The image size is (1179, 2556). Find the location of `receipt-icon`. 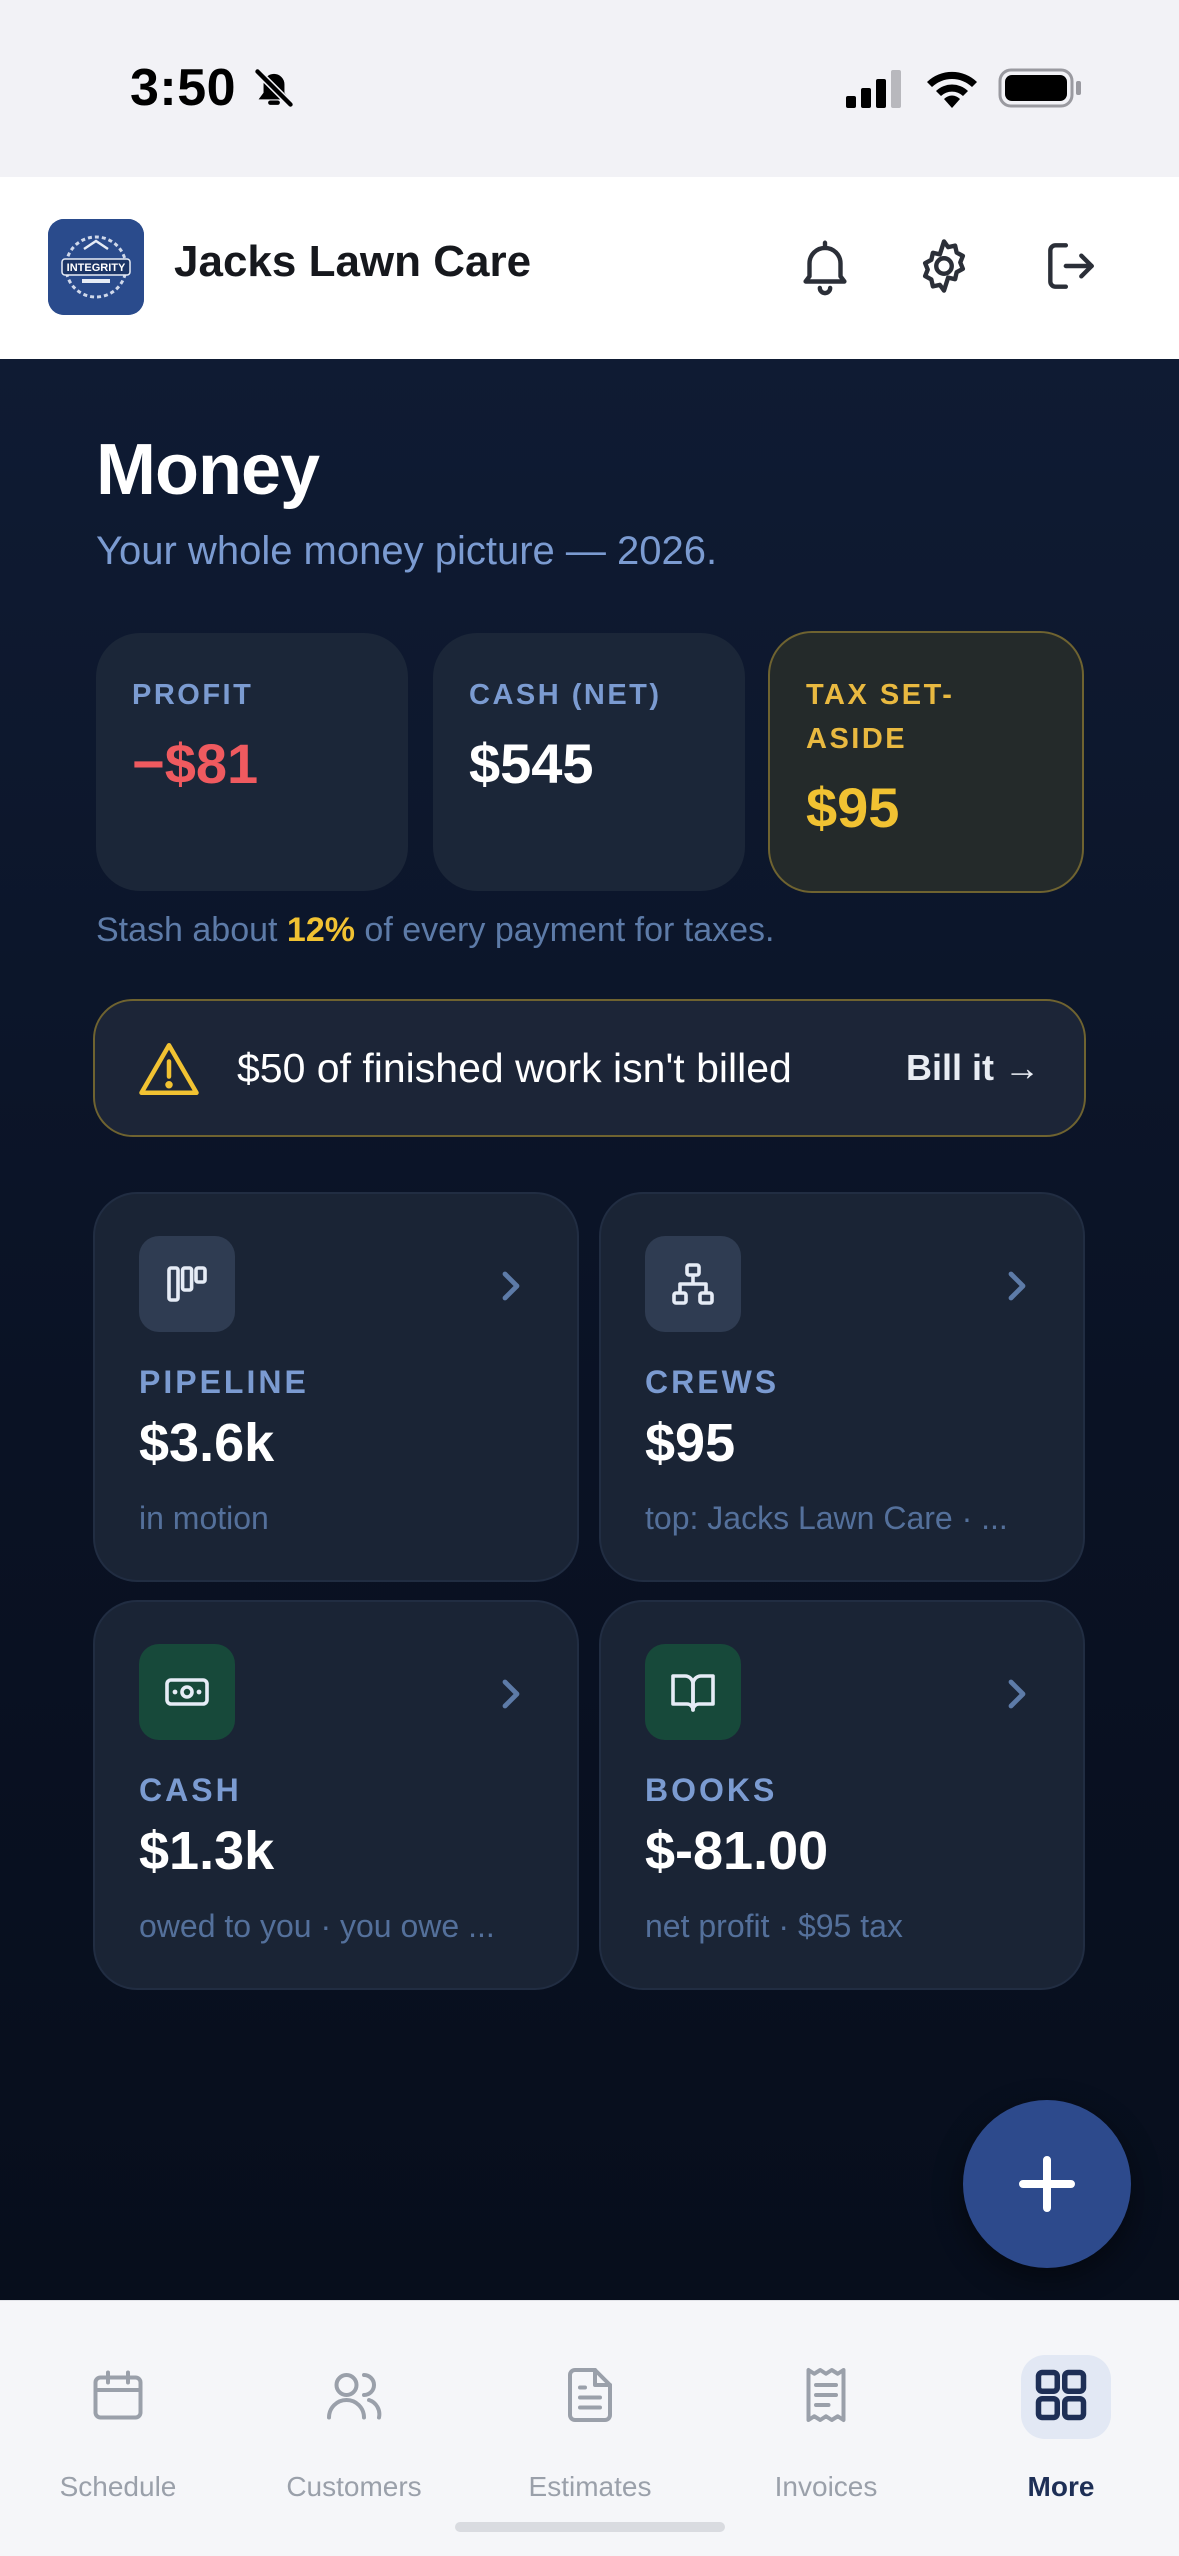

receipt-icon is located at coordinates (826, 2395).